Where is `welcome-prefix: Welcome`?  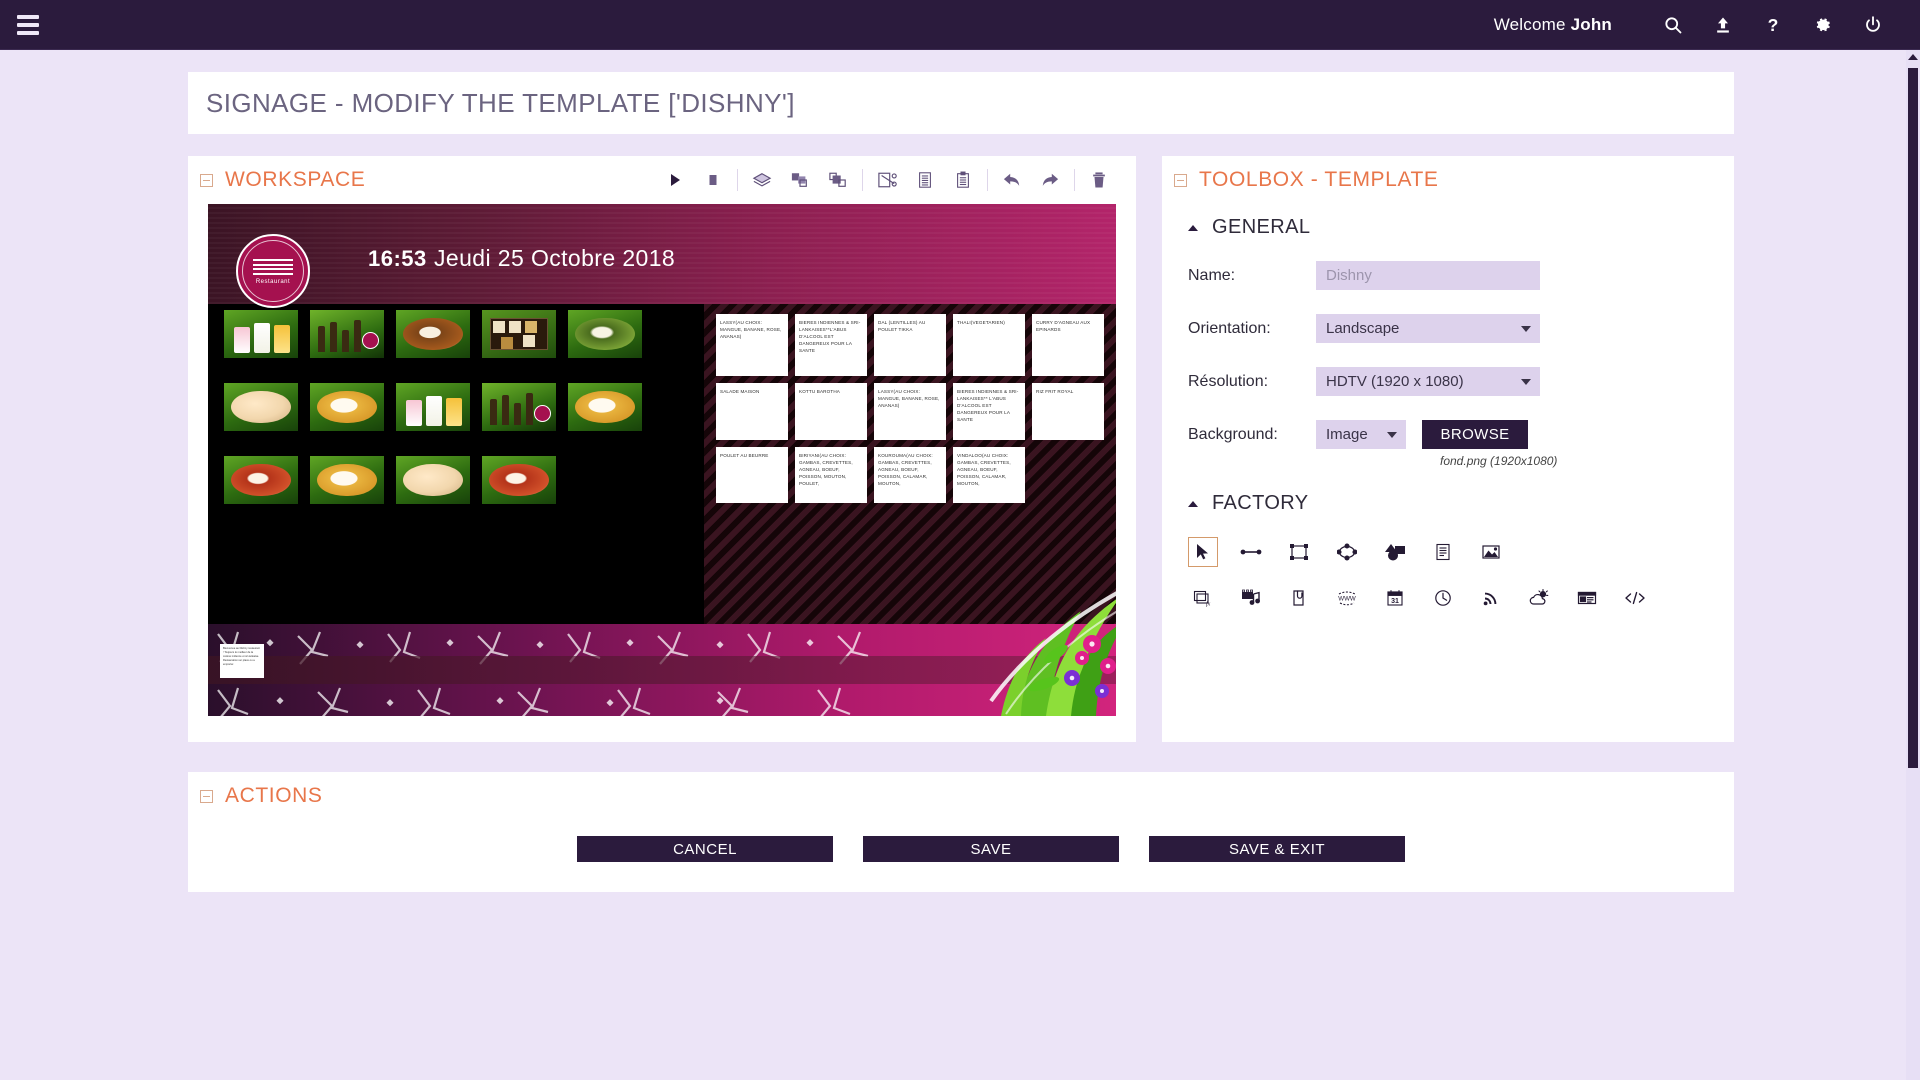 welcome-prefix: Welcome is located at coordinates (1532, 24).